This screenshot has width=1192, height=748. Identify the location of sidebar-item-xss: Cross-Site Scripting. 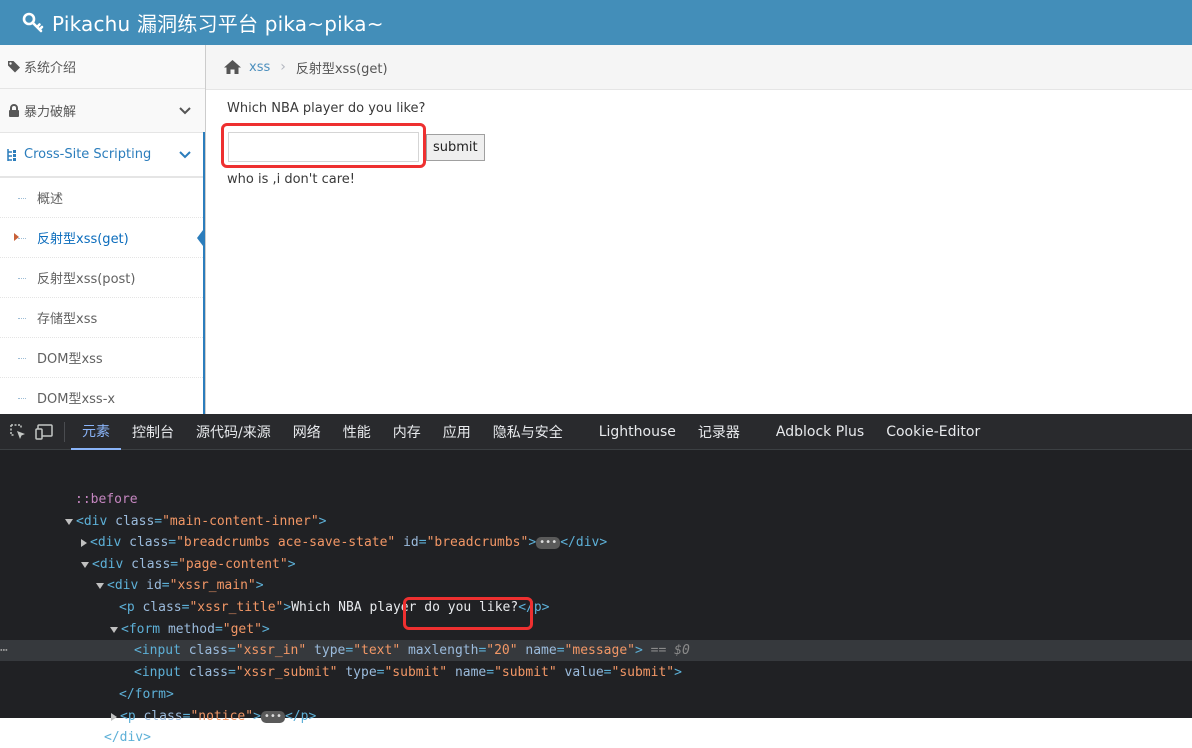
(102, 155).